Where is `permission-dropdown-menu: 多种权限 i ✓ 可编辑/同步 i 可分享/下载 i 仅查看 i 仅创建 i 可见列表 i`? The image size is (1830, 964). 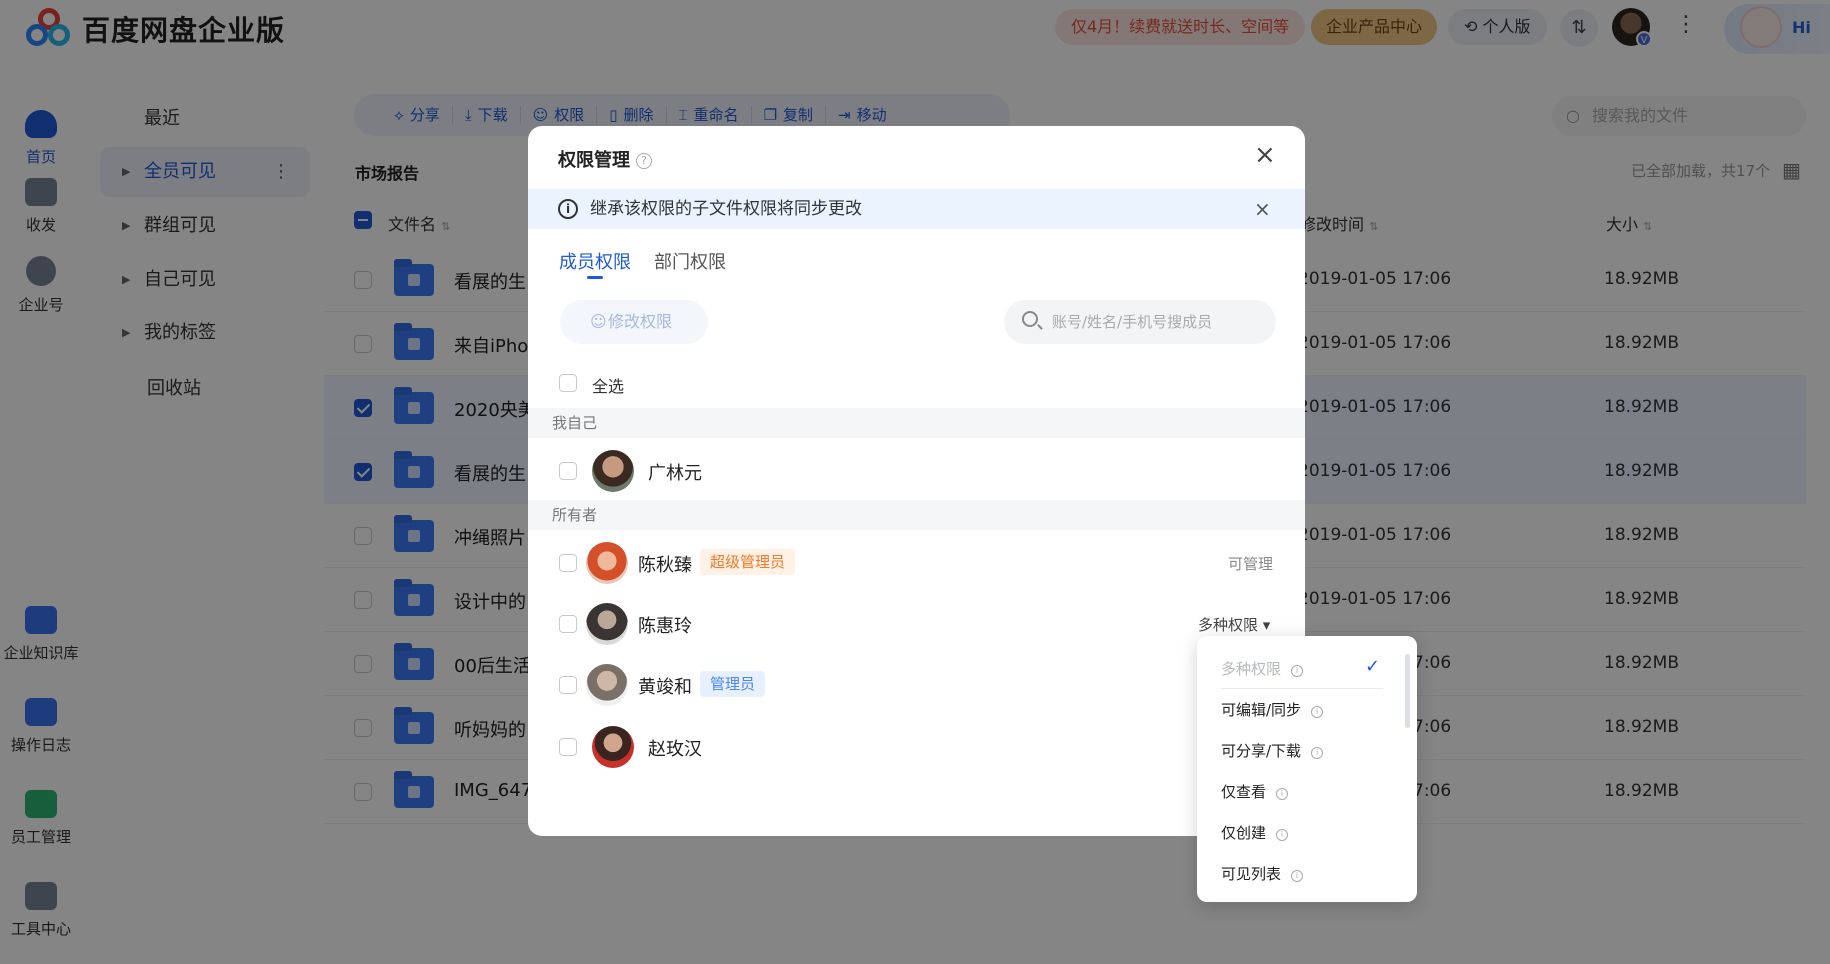
permission-dropdown-menu: 多种权限 i ✓ 可编辑/同步 i 可分享/下载 i 仅查看 i 仅创建 i 可见列表 i is located at coordinates (1307, 769).